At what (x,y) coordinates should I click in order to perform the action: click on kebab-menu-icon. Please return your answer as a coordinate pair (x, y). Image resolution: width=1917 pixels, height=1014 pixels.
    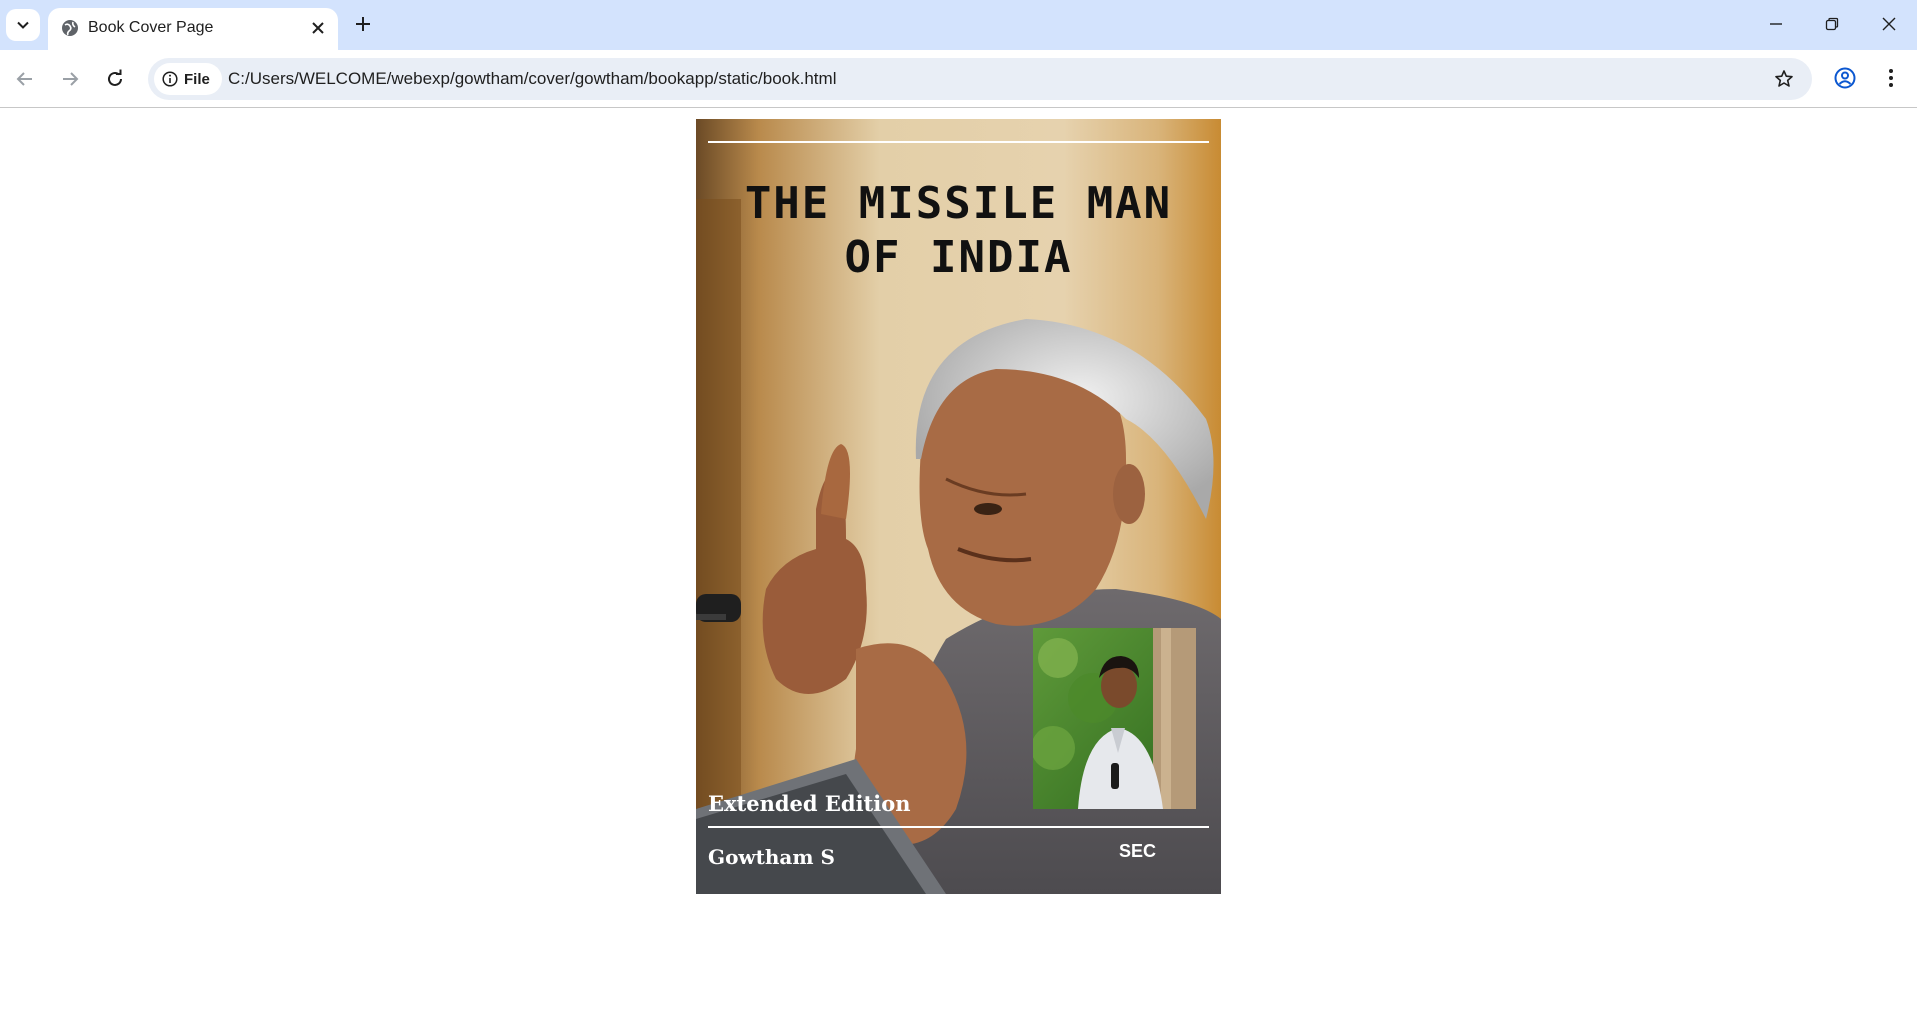
    Looking at the image, I should click on (1891, 78).